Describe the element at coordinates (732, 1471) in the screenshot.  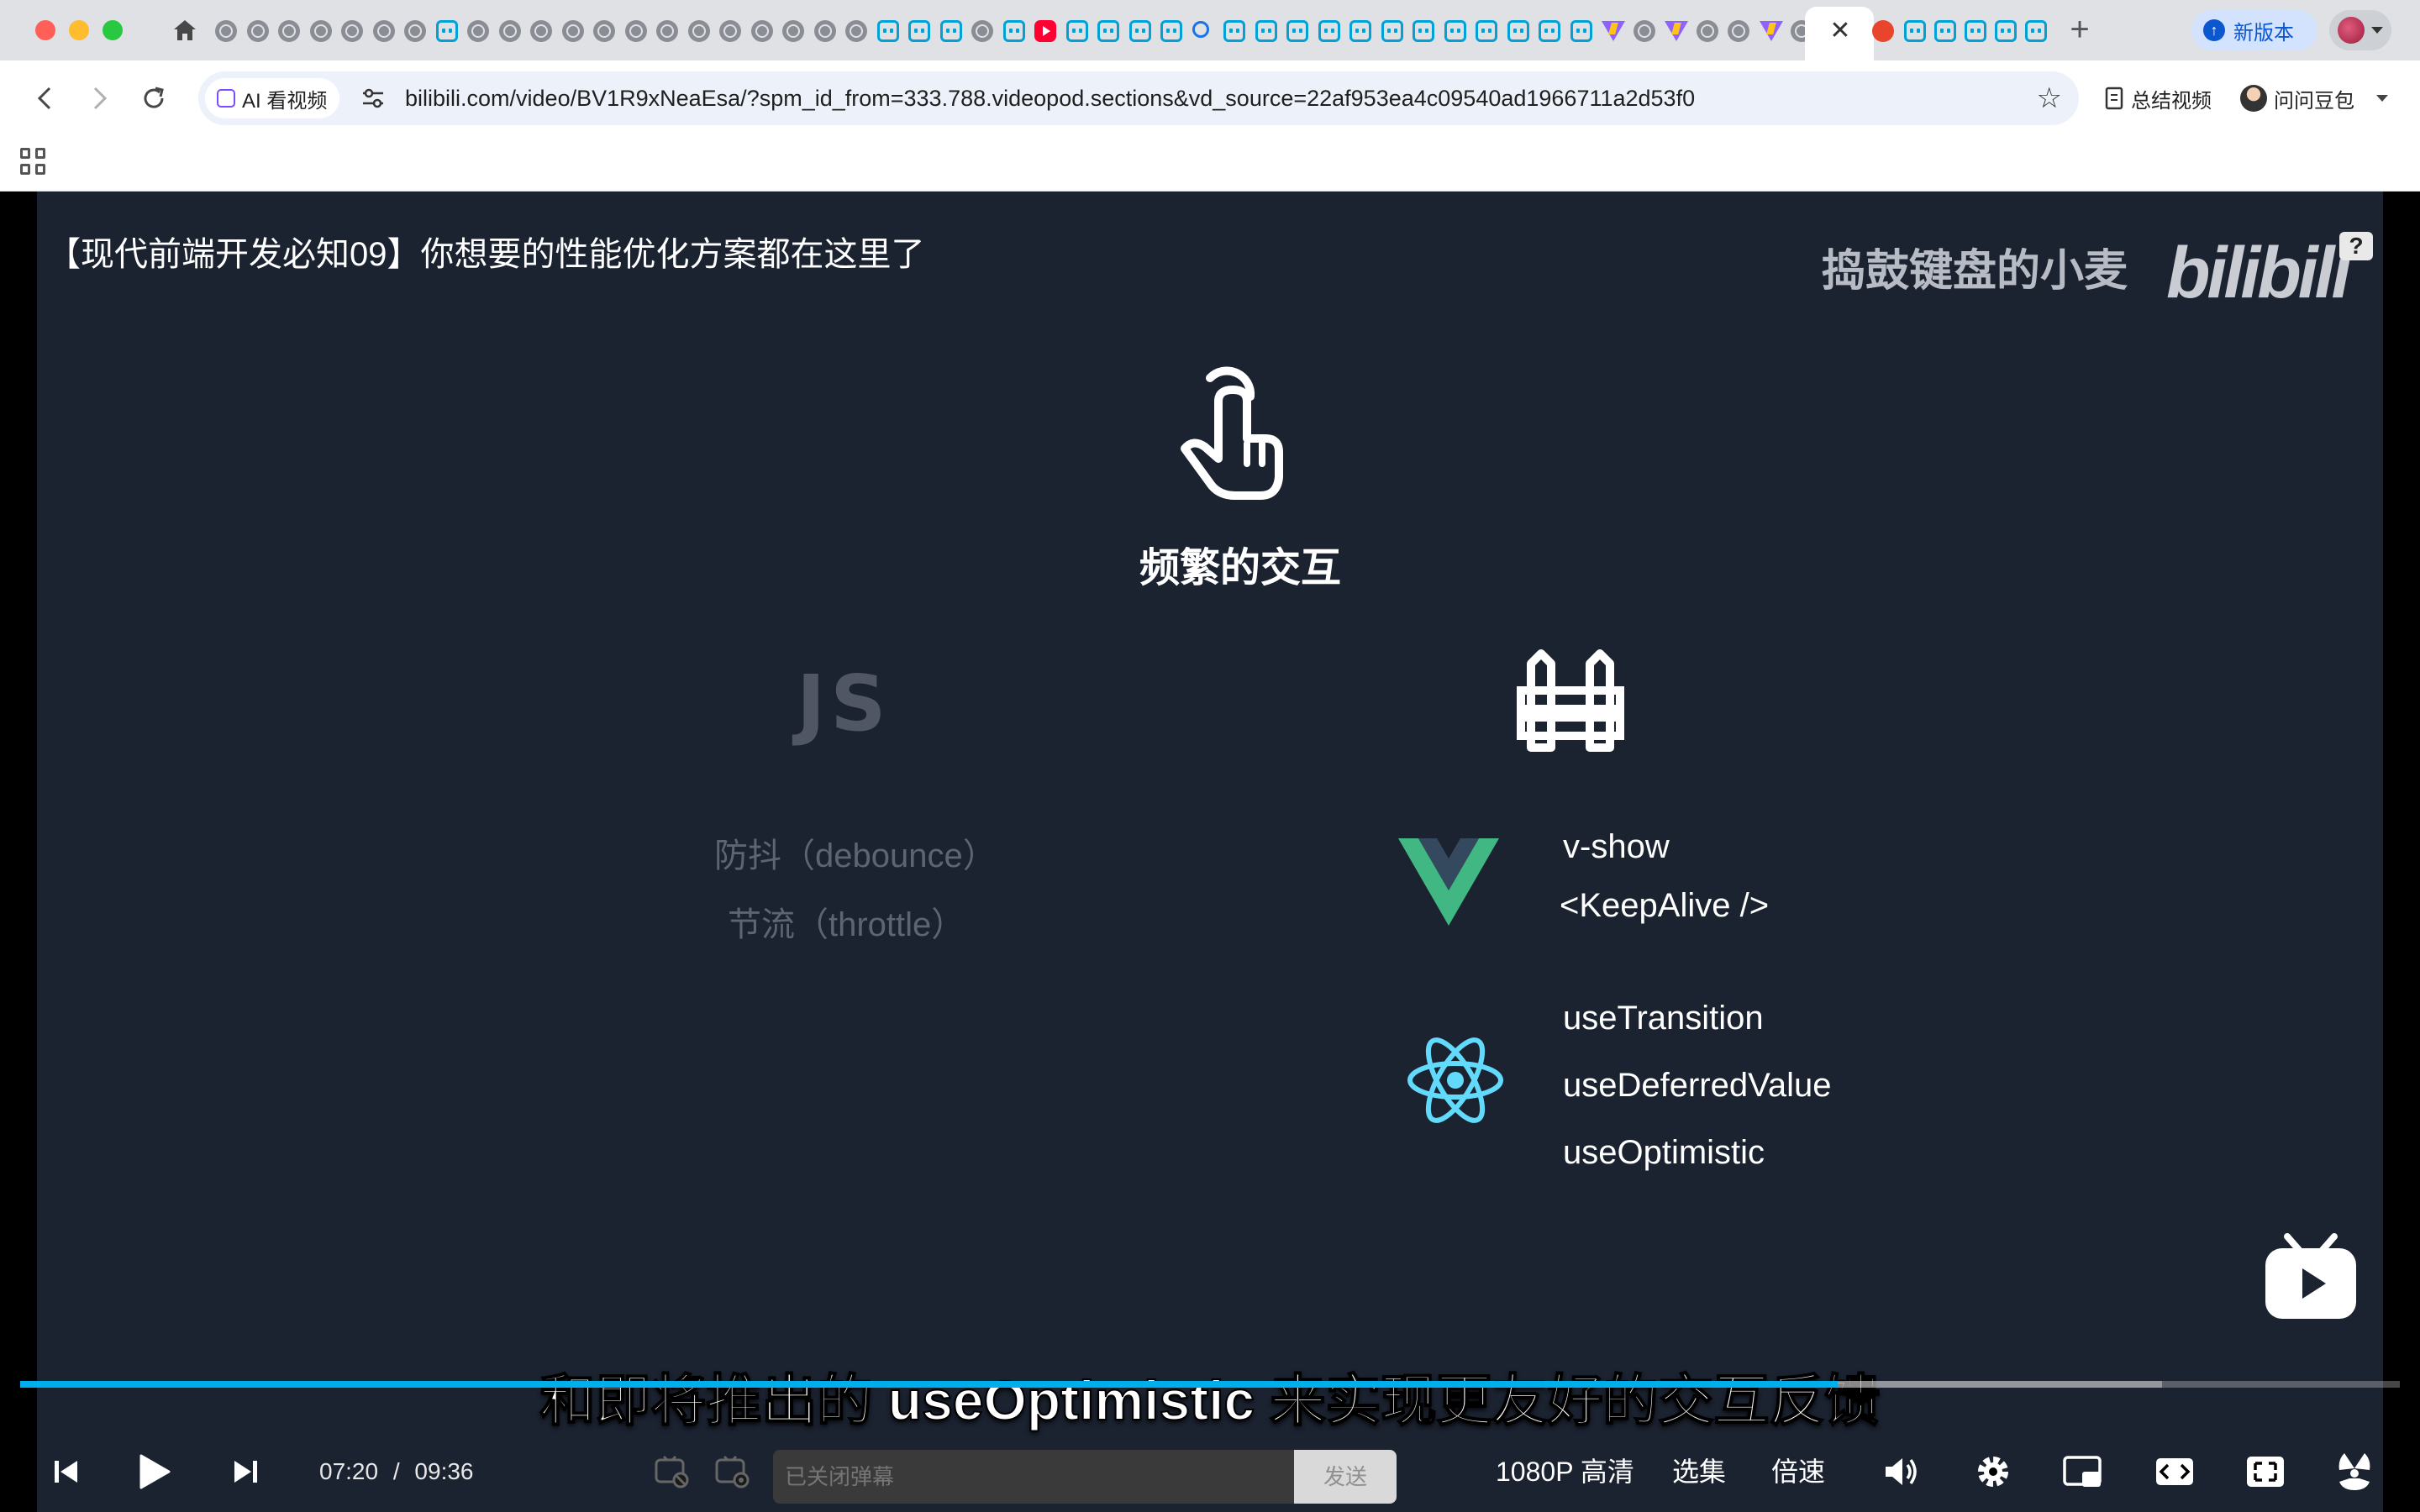
I see `danmaku-settings-icon` at that location.